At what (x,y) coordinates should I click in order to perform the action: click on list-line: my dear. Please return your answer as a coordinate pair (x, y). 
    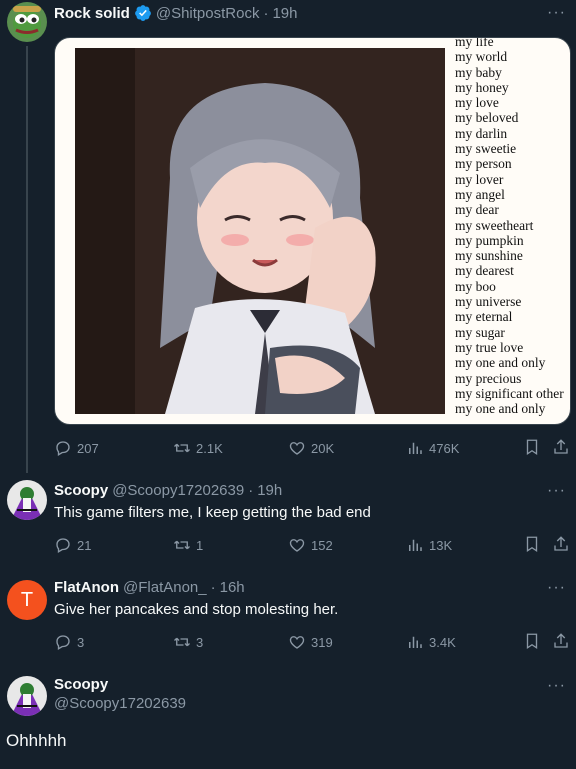
    Looking at the image, I should click on (477, 210).